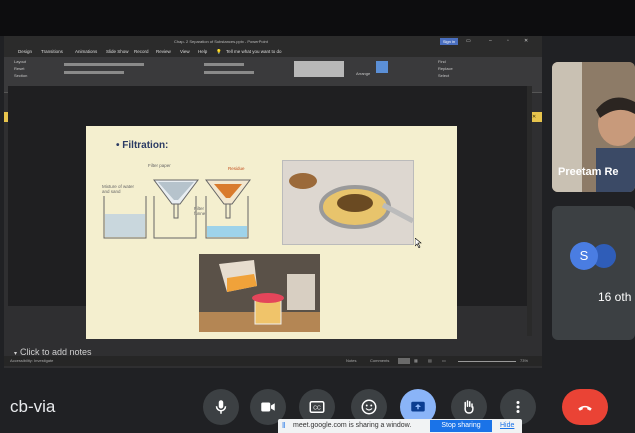 Image resolution: width=635 pixels, height=433 pixels. Describe the element at coordinates (524, 360) in the screenshot. I see `zoom-level: 73%` at that location.